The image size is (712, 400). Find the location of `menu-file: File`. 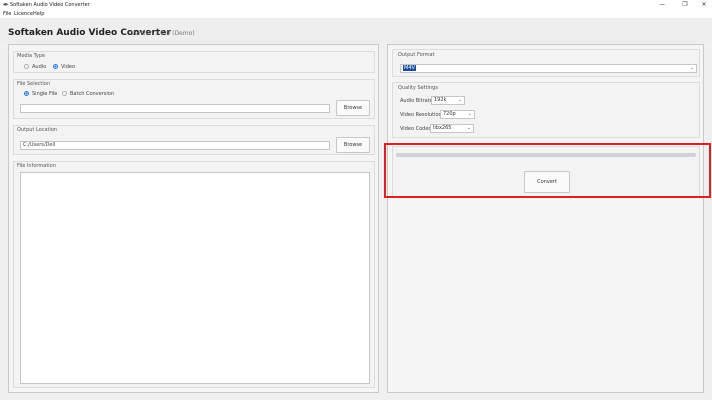

menu-file: File is located at coordinates (7, 14).